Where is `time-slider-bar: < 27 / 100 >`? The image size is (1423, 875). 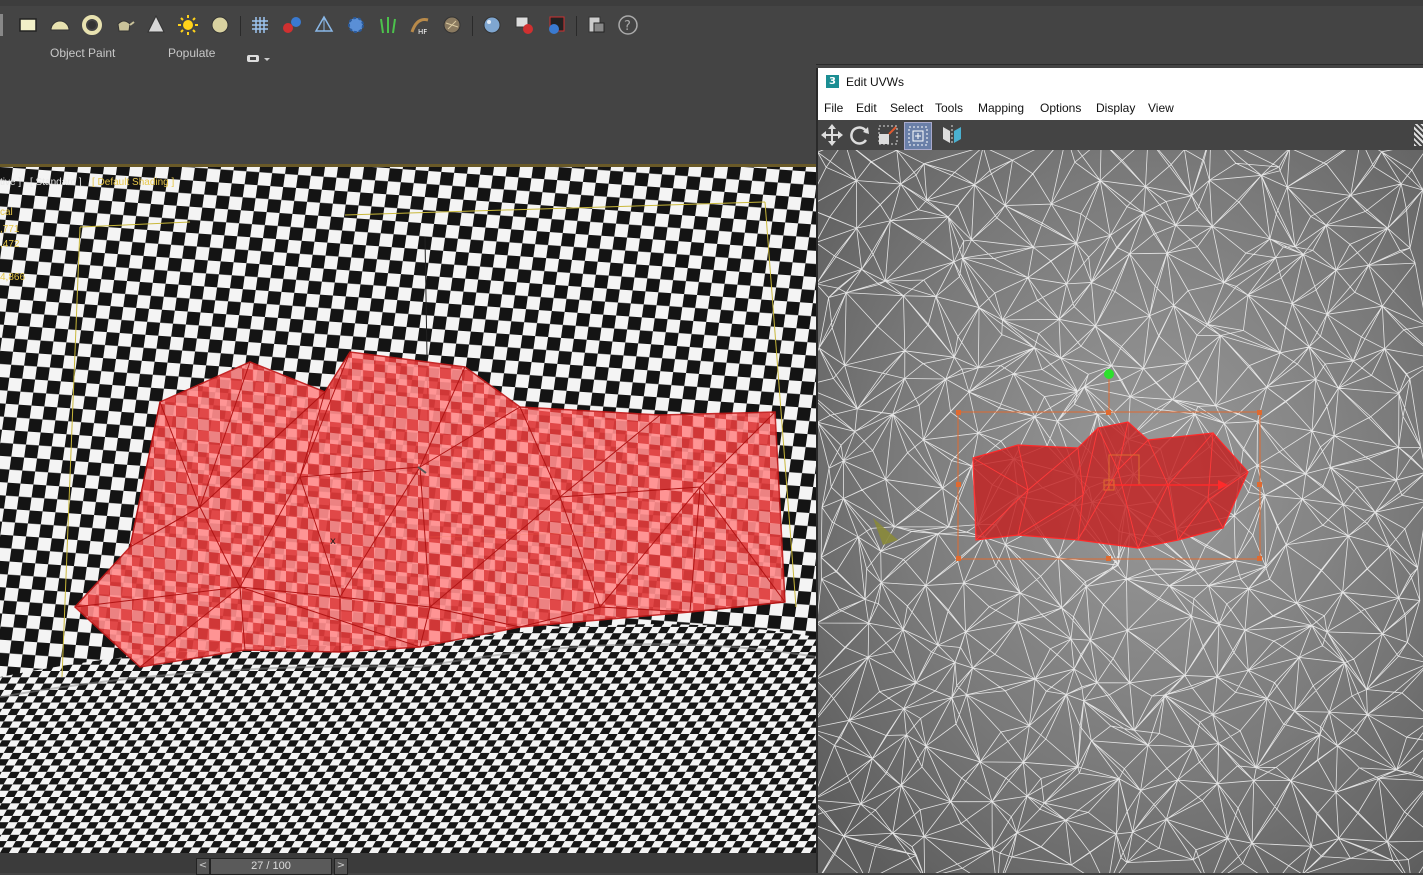 time-slider-bar: < 27 / 100 > is located at coordinates (408, 864).